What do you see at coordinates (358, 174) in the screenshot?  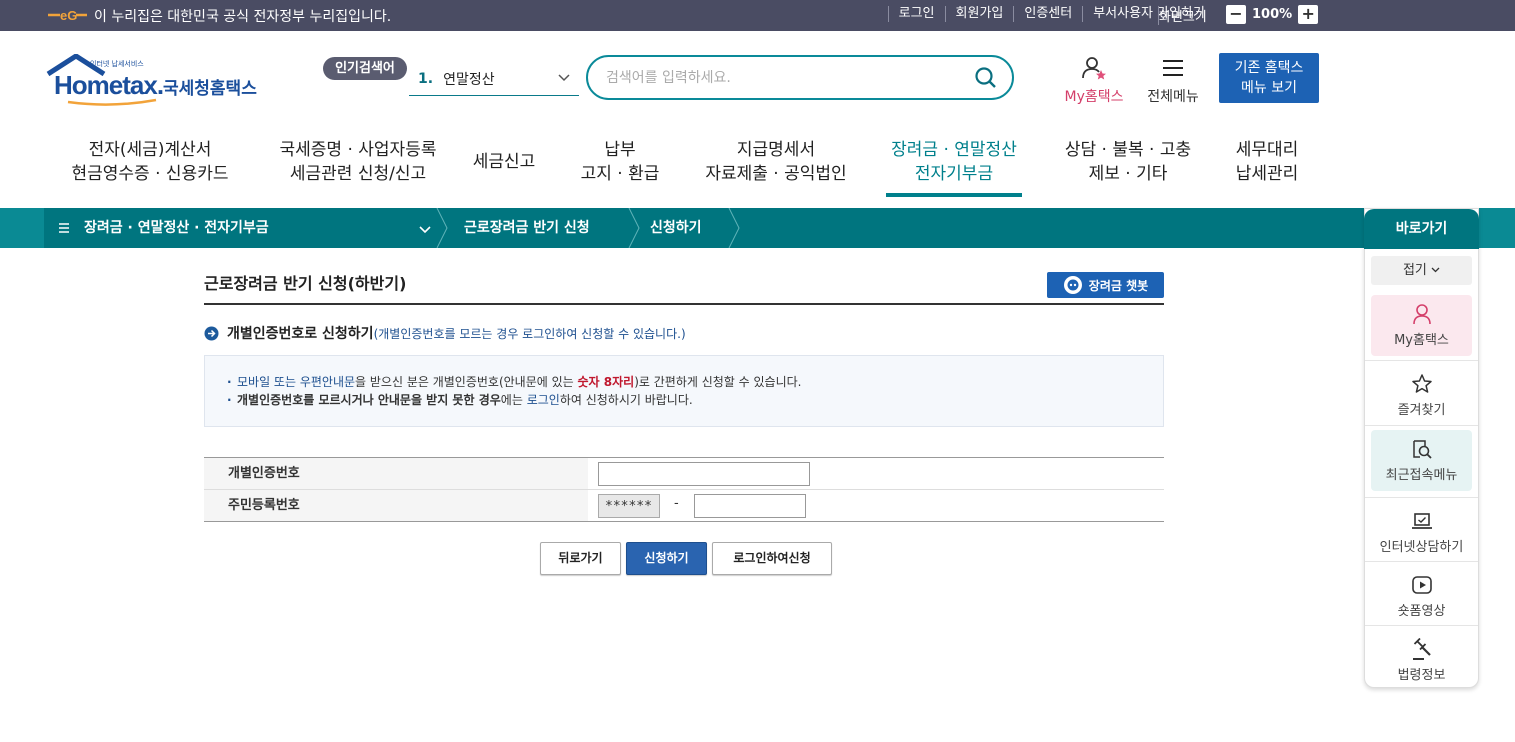 I see `nav-line2: 세금관련 신청/신고` at bounding box center [358, 174].